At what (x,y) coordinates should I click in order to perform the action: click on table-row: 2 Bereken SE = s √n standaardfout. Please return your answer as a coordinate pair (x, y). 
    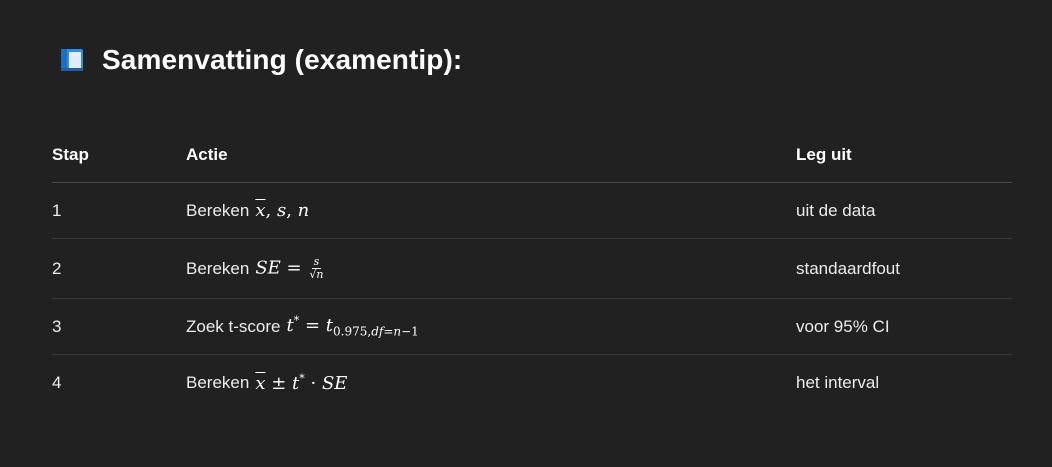
    Looking at the image, I should click on (532, 269).